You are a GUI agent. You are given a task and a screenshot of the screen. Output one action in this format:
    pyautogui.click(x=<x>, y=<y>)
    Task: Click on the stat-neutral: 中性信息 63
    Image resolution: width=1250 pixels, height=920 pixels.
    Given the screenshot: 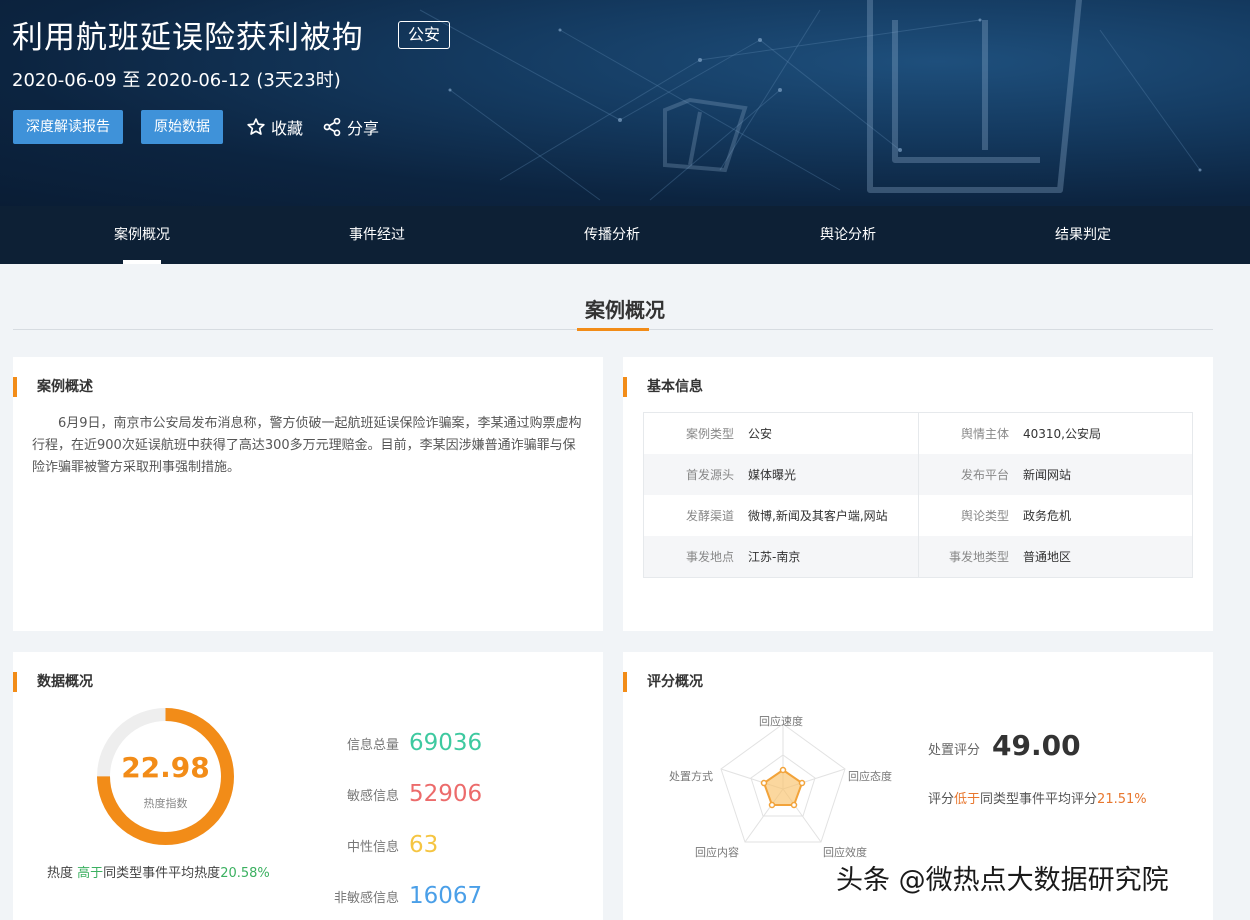 What is the action you would take?
    pyautogui.click(x=433, y=845)
    